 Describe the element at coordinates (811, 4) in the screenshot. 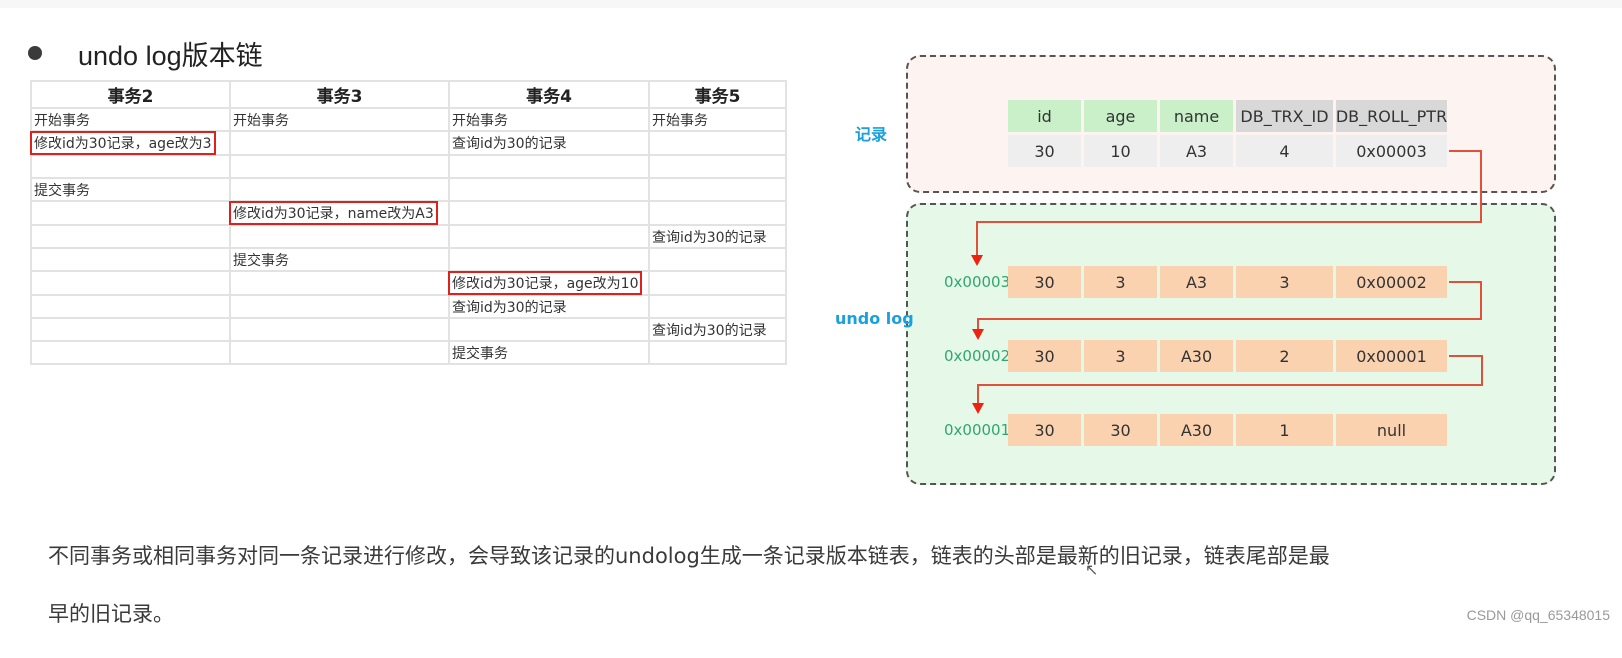

I see `top-strip` at that location.